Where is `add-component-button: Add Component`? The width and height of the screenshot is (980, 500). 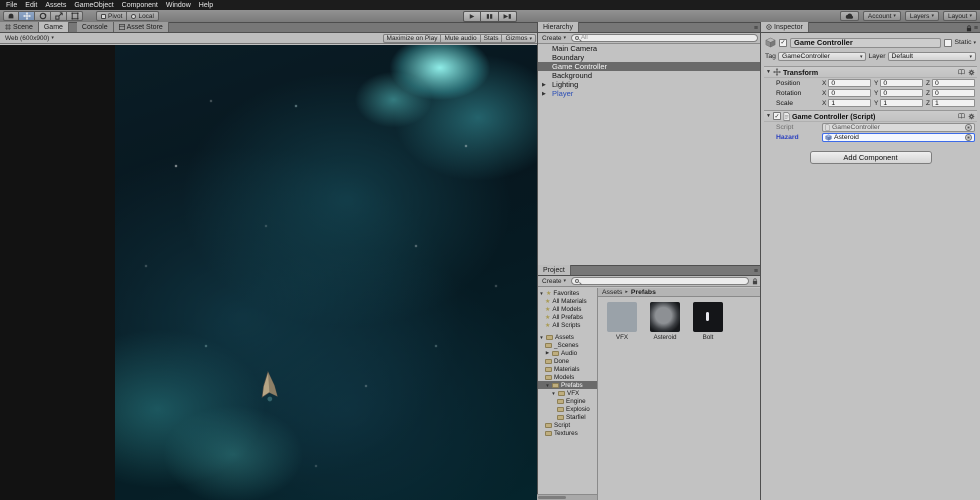 add-component-button: Add Component is located at coordinates (870, 157).